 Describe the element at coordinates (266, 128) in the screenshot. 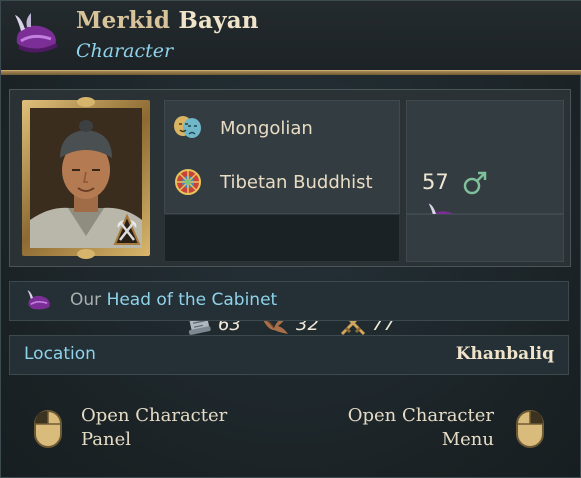

I see `culture-label: Mongolian` at that location.